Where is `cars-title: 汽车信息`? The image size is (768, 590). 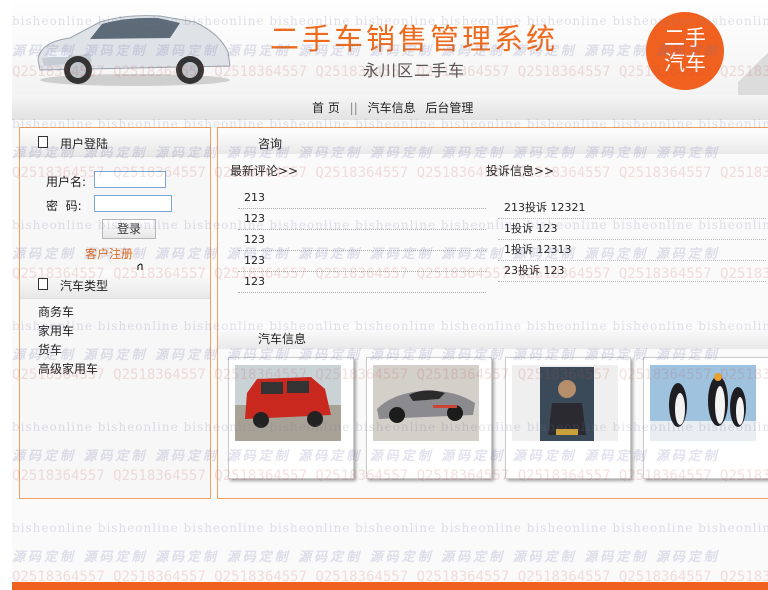 cars-title: 汽车信息 is located at coordinates (282, 339).